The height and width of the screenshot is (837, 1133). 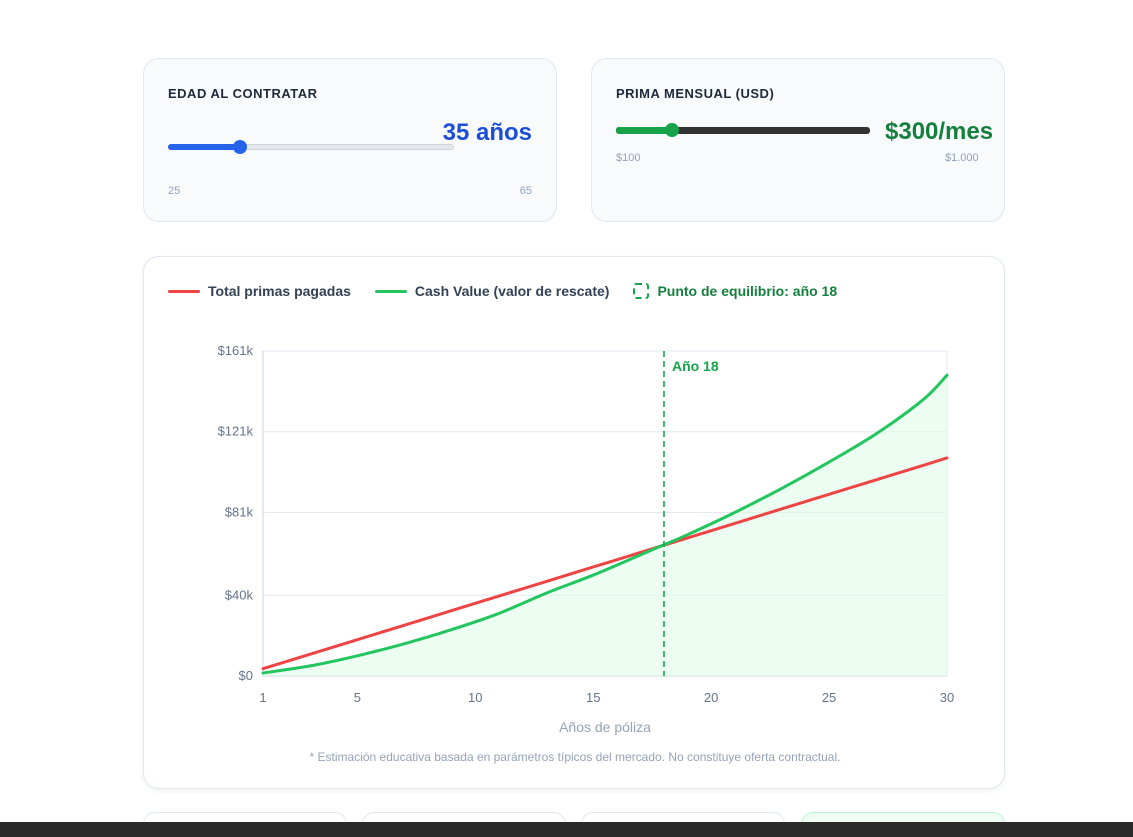 I want to click on x-tick-label: 1, so click(x=262, y=697).